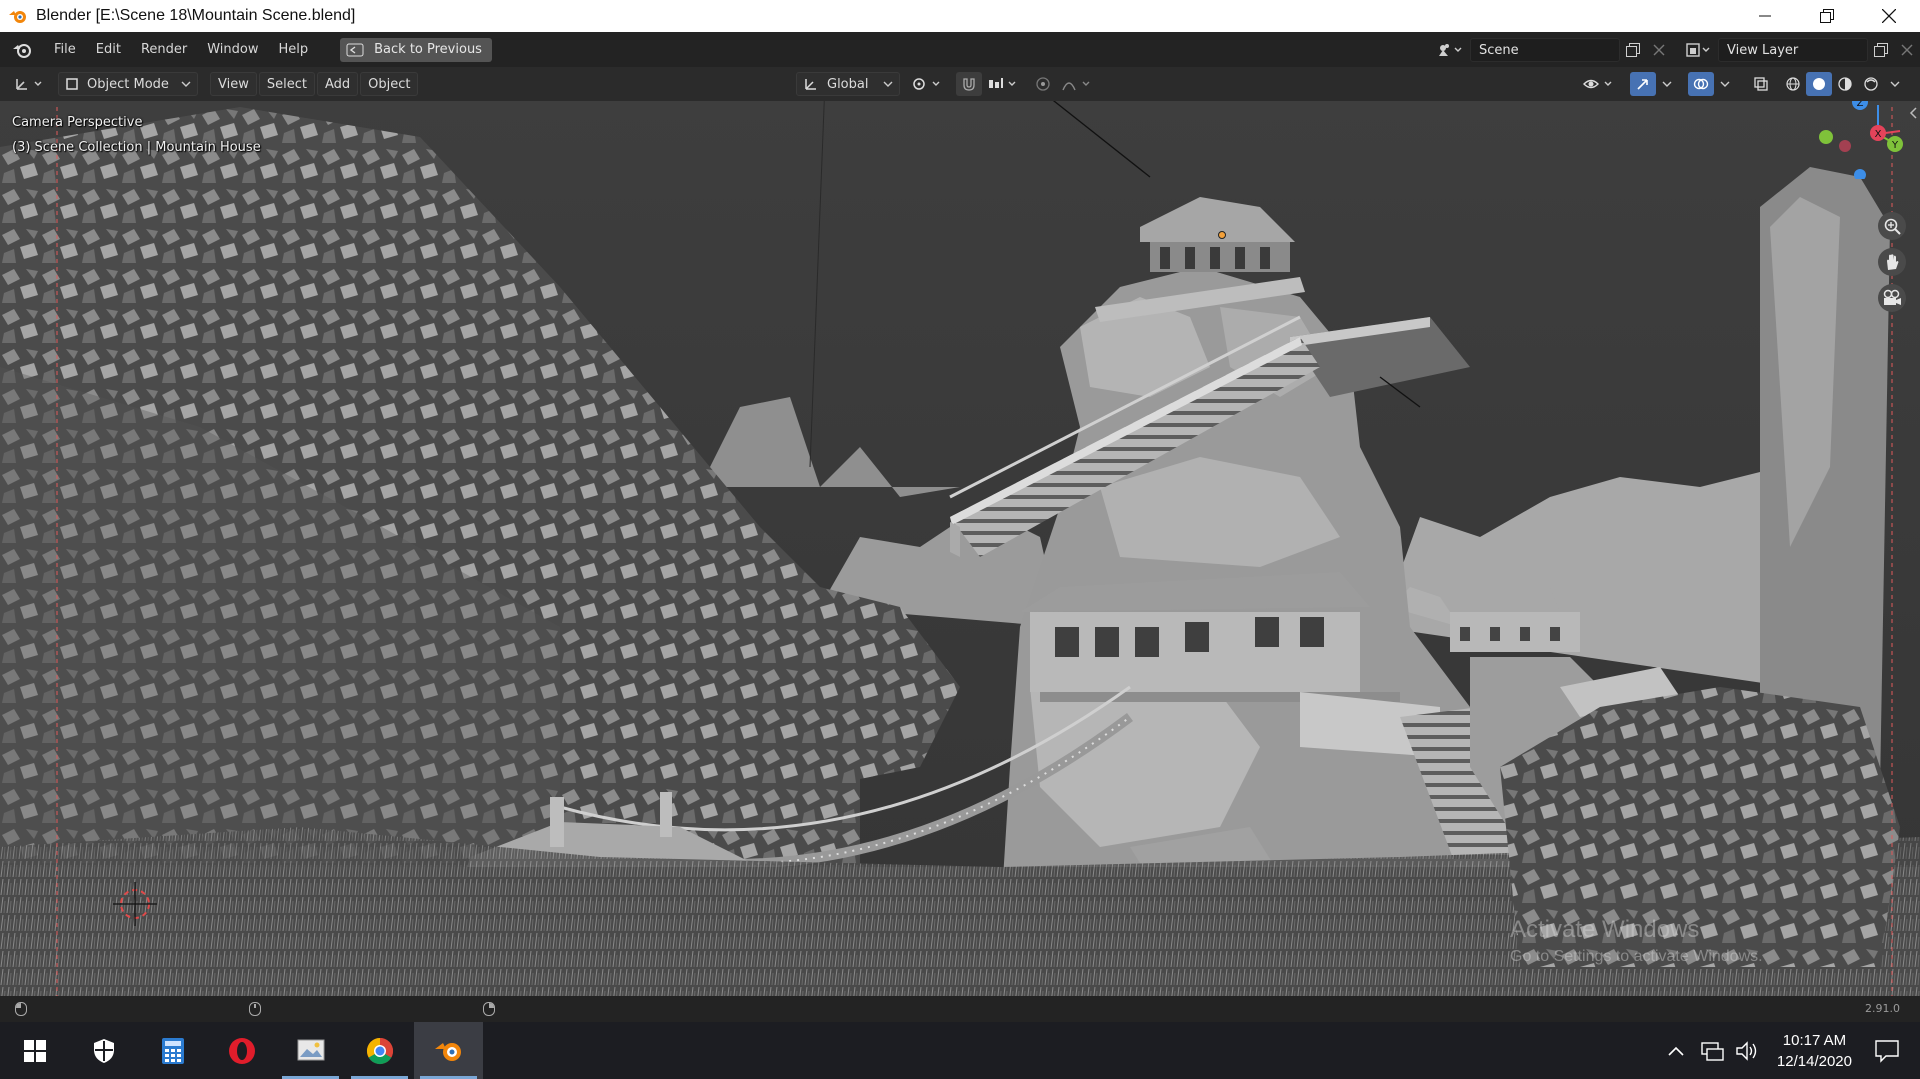  I want to click on select-menu-button: Select, so click(286, 84).